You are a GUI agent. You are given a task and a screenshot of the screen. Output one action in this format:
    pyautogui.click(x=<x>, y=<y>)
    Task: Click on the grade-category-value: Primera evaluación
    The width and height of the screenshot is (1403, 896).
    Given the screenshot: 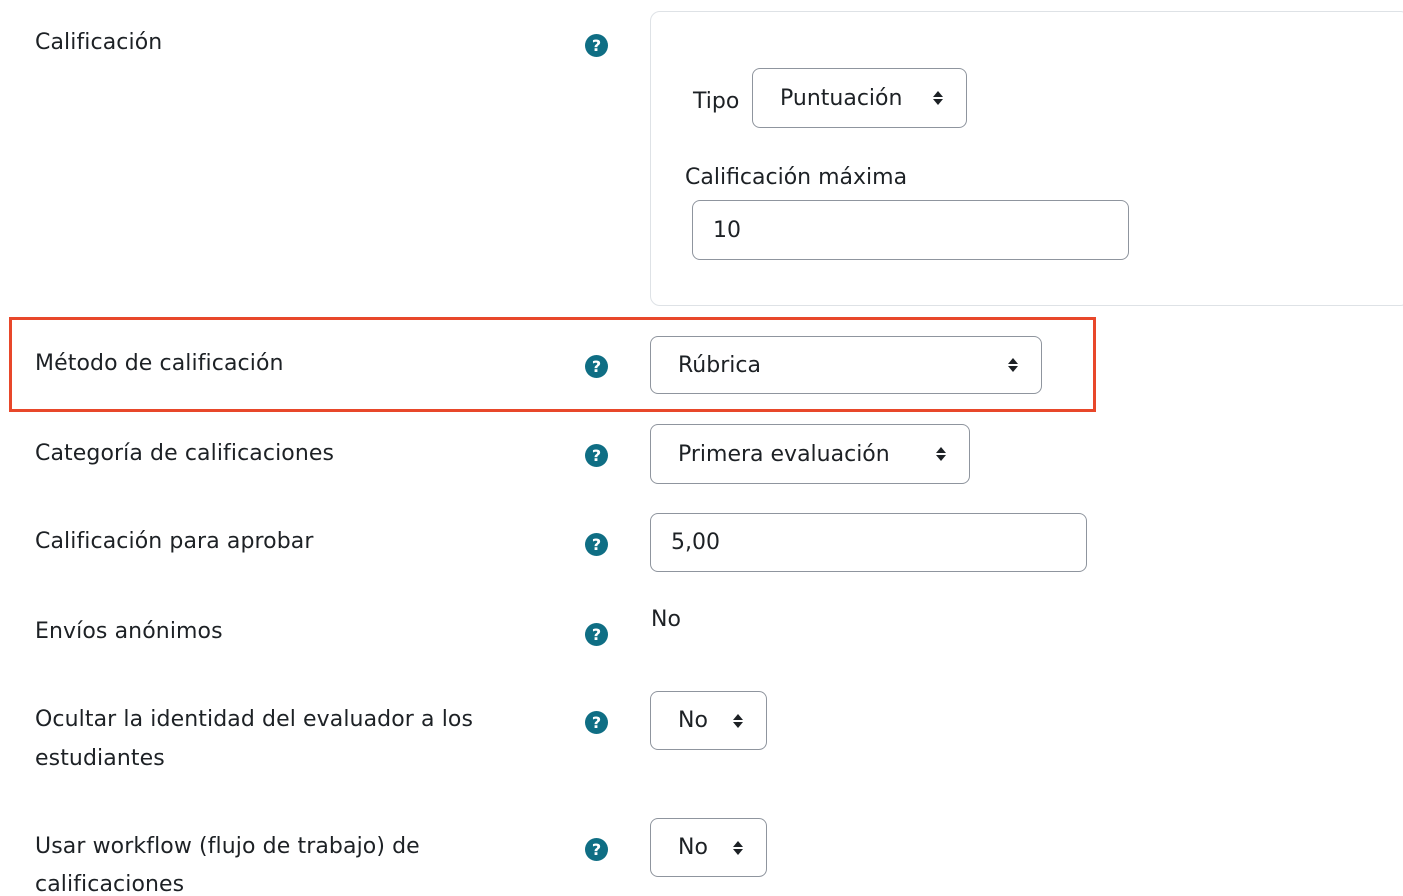 What is the action you would take?
    pyautogui.click(x=784, y=454)
    